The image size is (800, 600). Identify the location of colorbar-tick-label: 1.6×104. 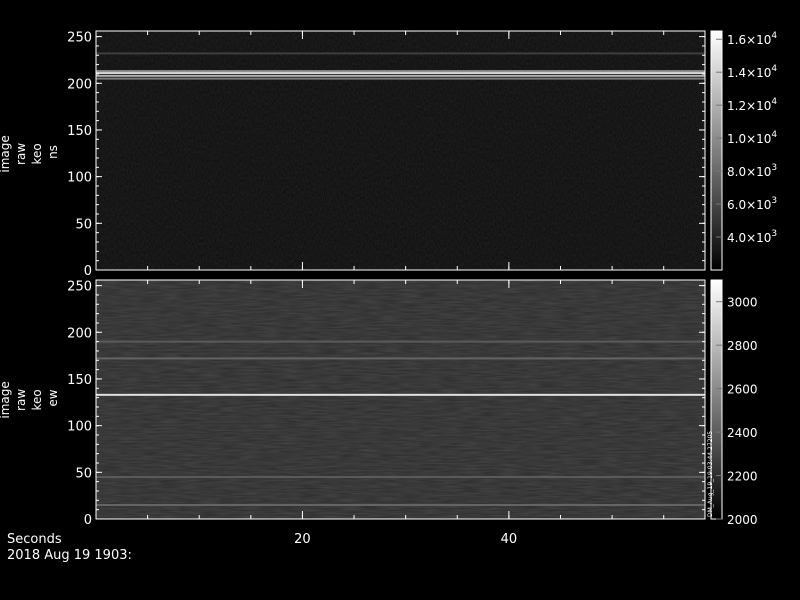
(752, 39).